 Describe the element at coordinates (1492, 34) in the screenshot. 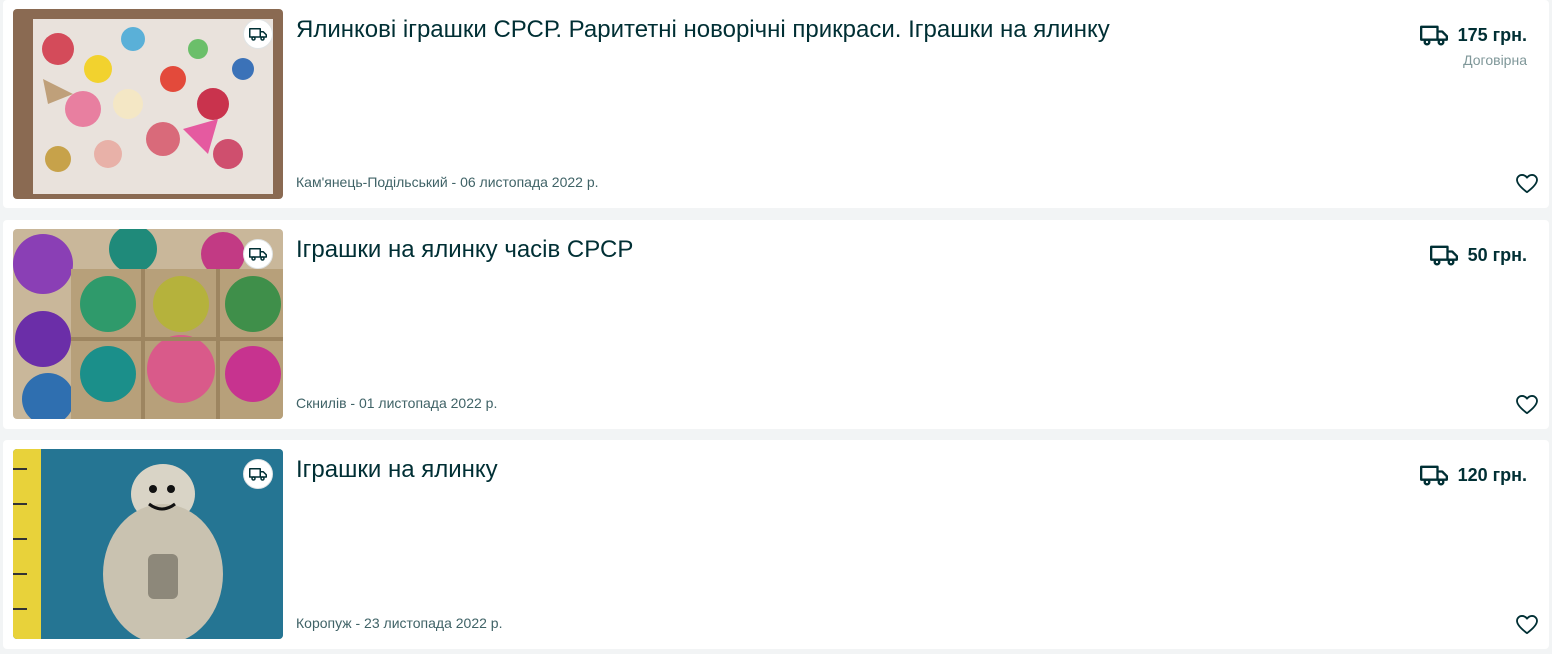

I see `listing-price: 175 грн.` at that location.